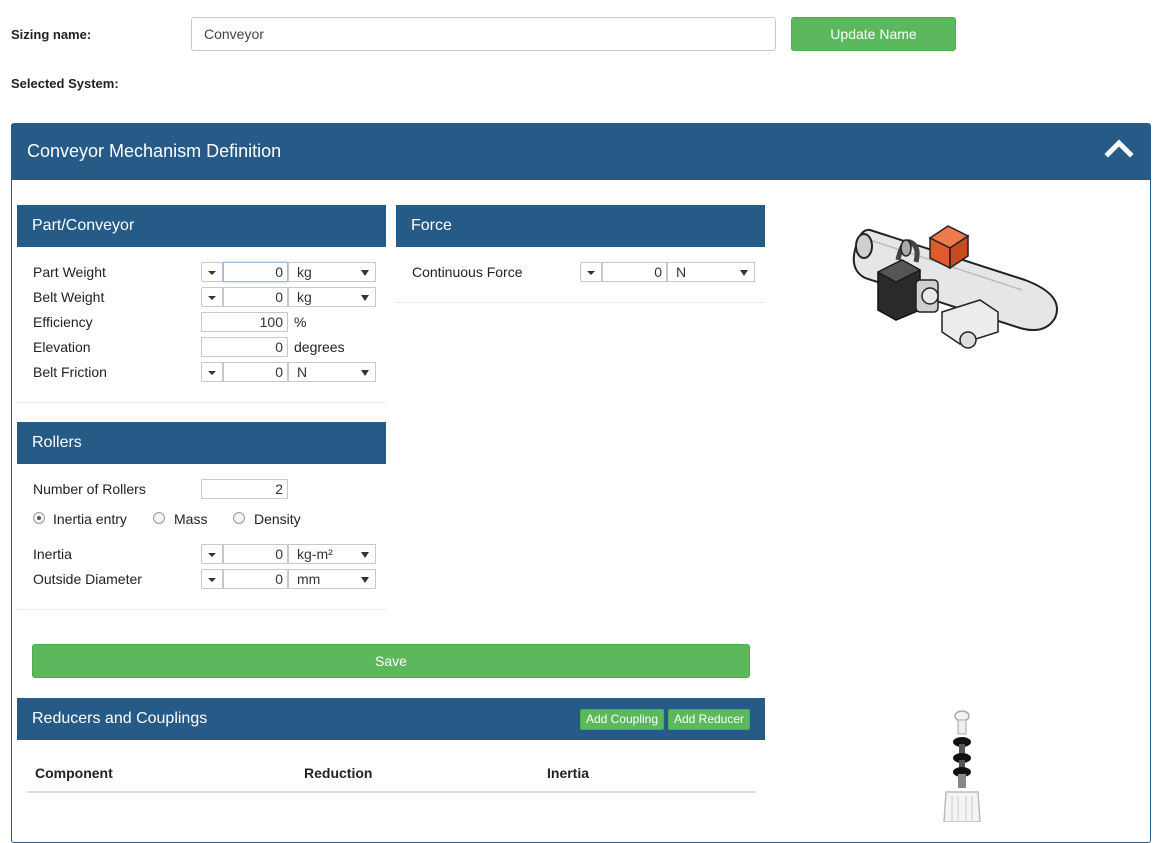  What do you see at coordinates (159, 518) in the screenshot?
I see `mass-radio` at bounding box center [159, 518].